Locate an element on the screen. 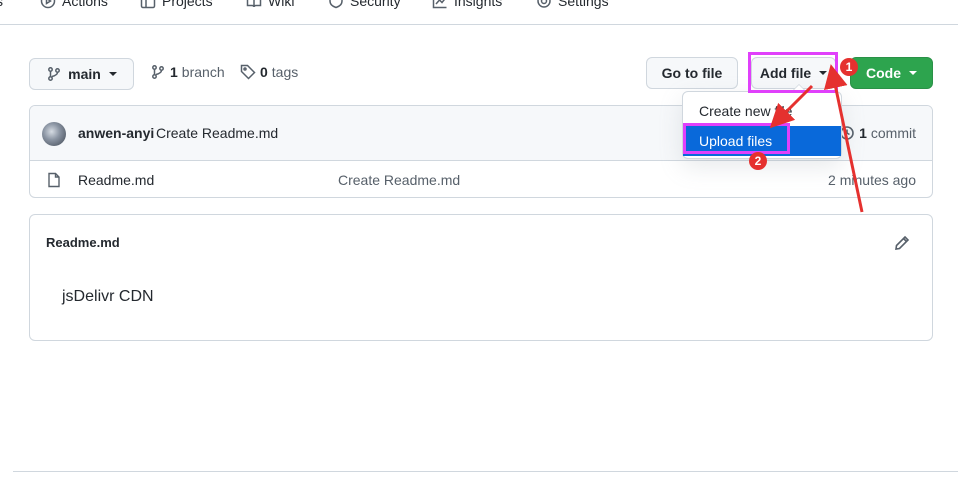 The image size is (958, 478). code-button: Code is located at coordinates (891, 73).